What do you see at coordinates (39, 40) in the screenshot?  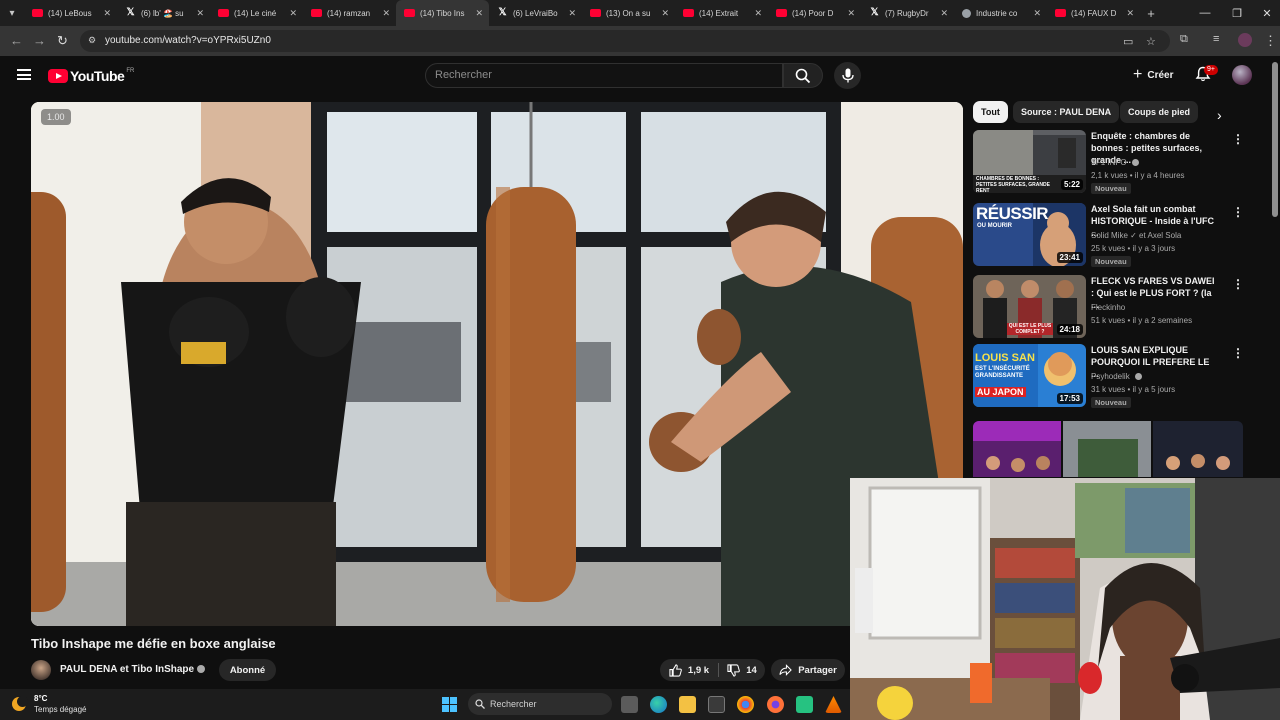 I see `forward-icon: →` at bounding box center [39, 40].